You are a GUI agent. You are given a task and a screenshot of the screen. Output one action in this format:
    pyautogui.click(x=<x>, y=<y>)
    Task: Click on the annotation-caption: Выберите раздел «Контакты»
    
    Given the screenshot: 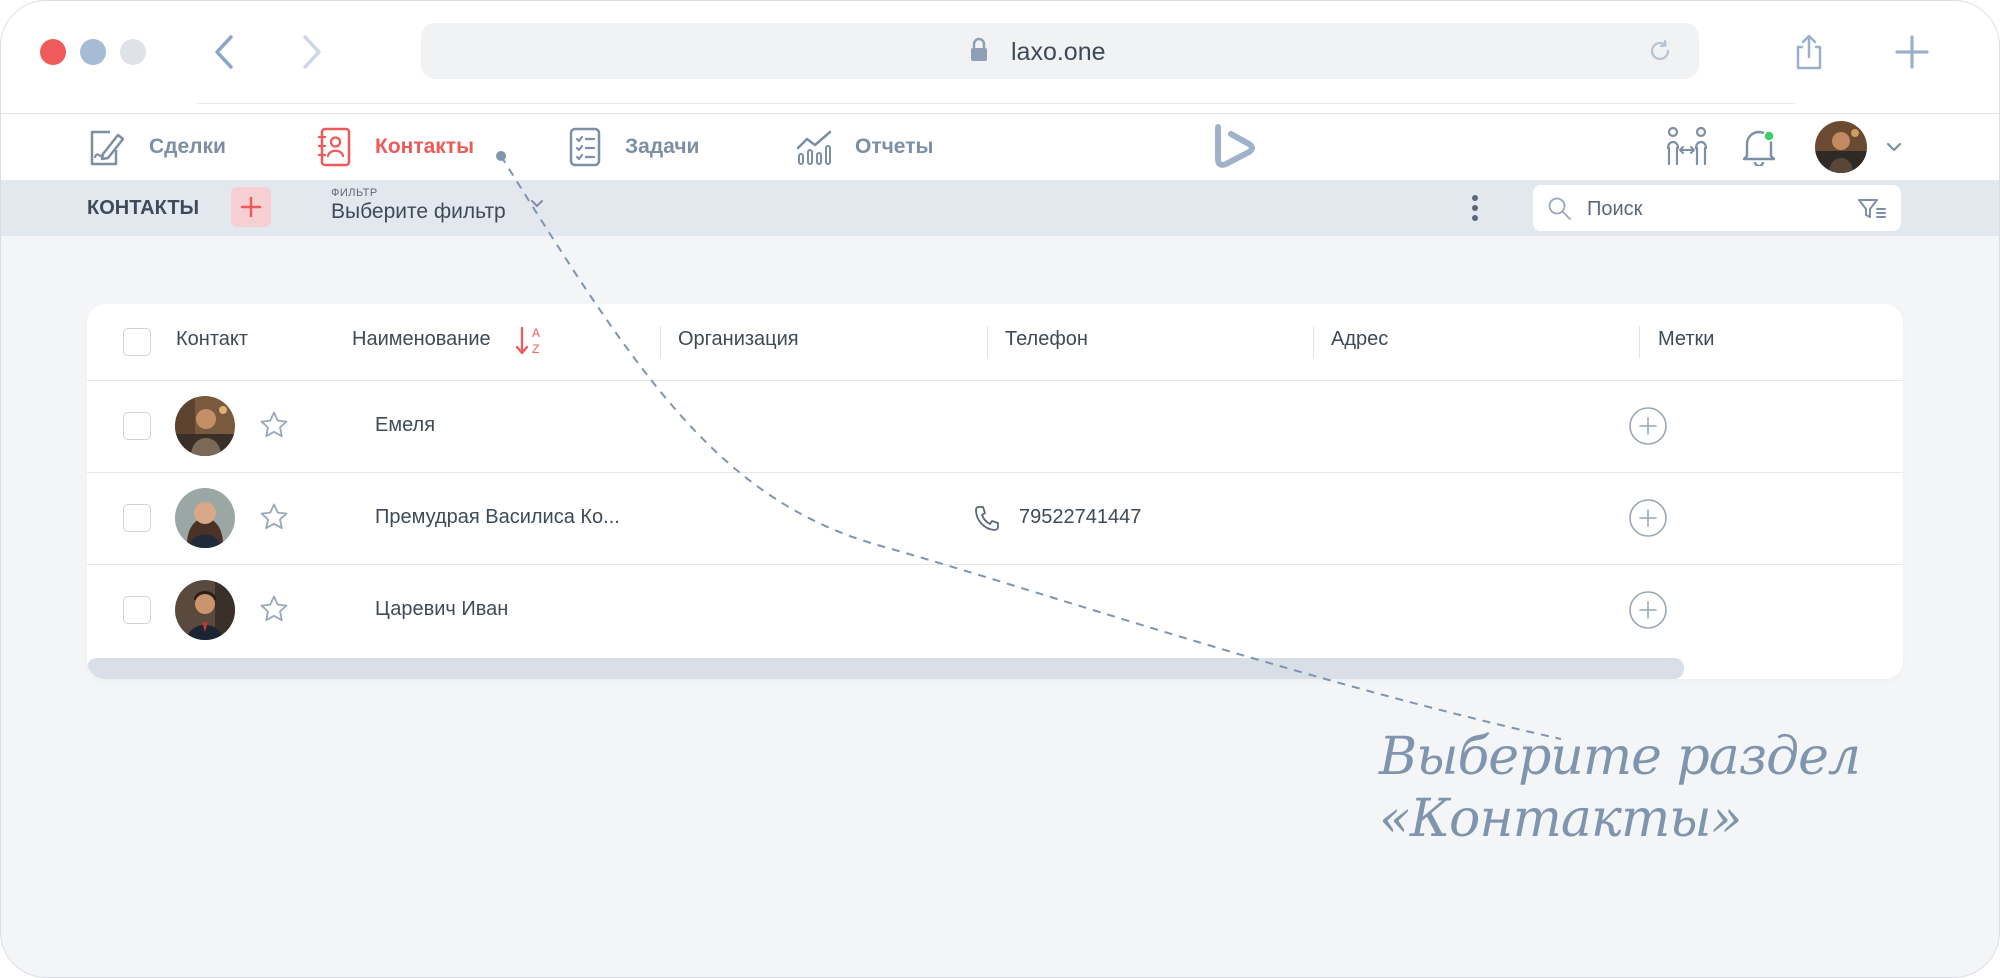 What is the action you would take?
    pyautogui.click(x=1620, y=788)
    